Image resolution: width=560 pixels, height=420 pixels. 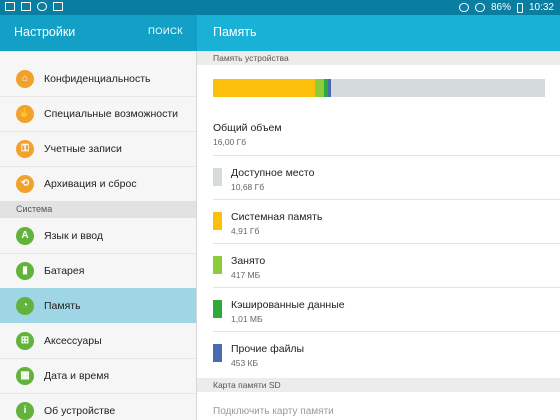 What do you see at coordinates (73, 340) in the screenshot?
I see `sidebar-item-label: Аксессуары` at bounding box center [73, 340].